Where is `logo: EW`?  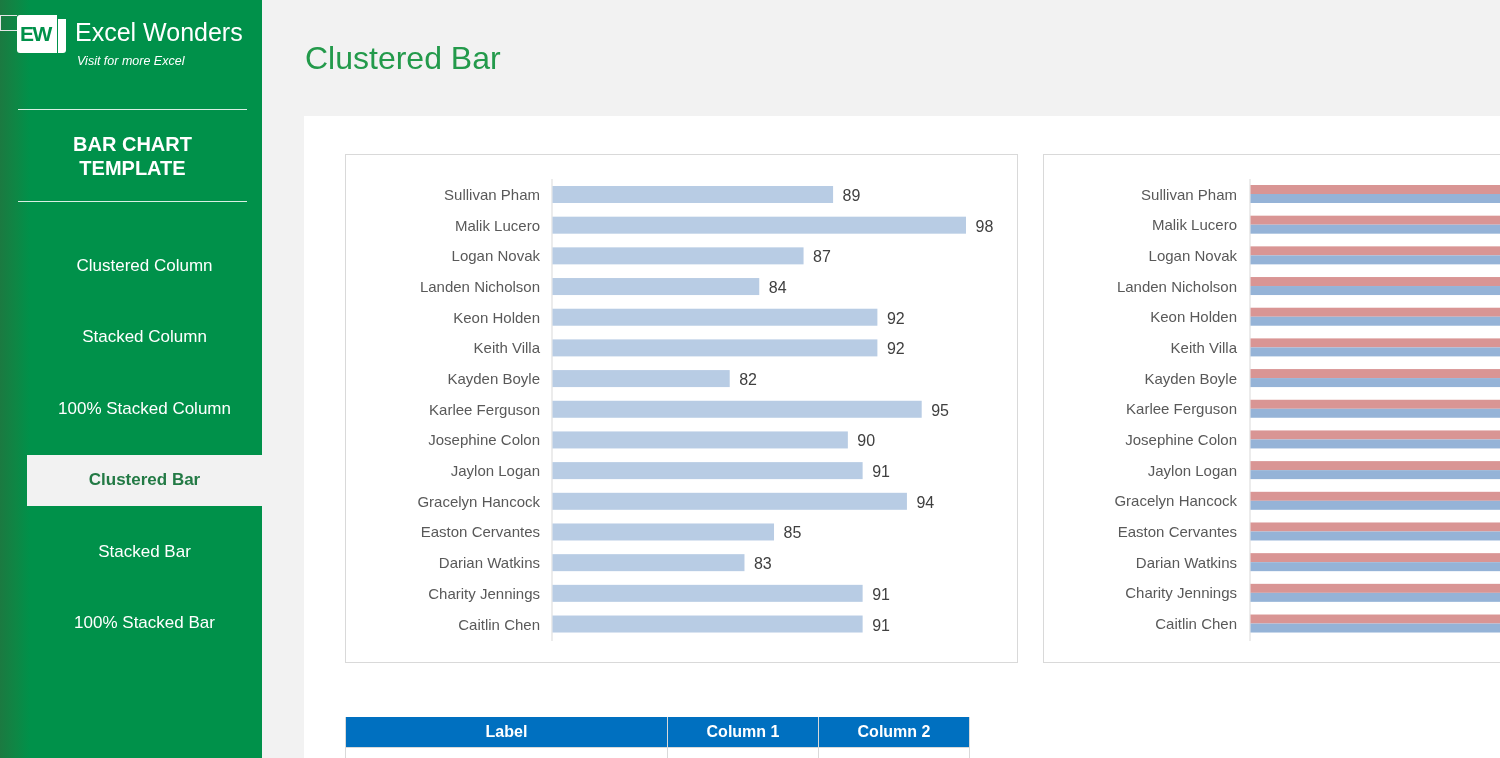
logo: EW is located at coordinates (41, 34).